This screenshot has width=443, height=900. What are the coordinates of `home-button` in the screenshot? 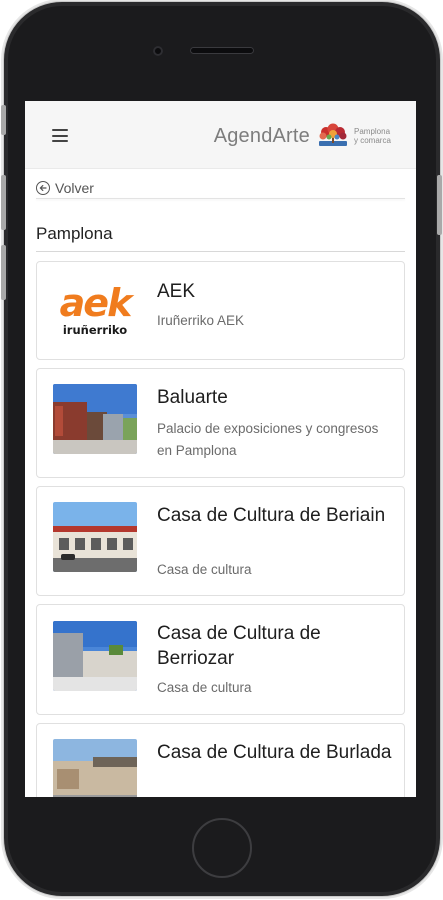 It's located at (222, 848).